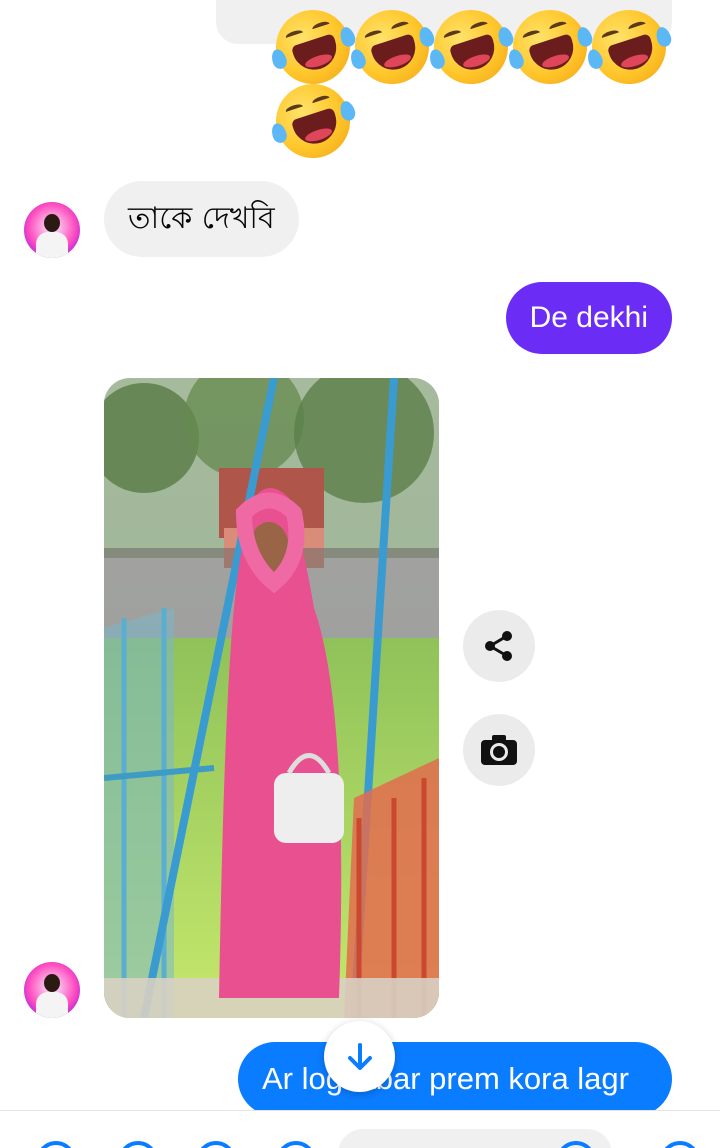 The width and height of the screenshot is (720, 1148). I want to click on camera-icon, so click(499, 750).